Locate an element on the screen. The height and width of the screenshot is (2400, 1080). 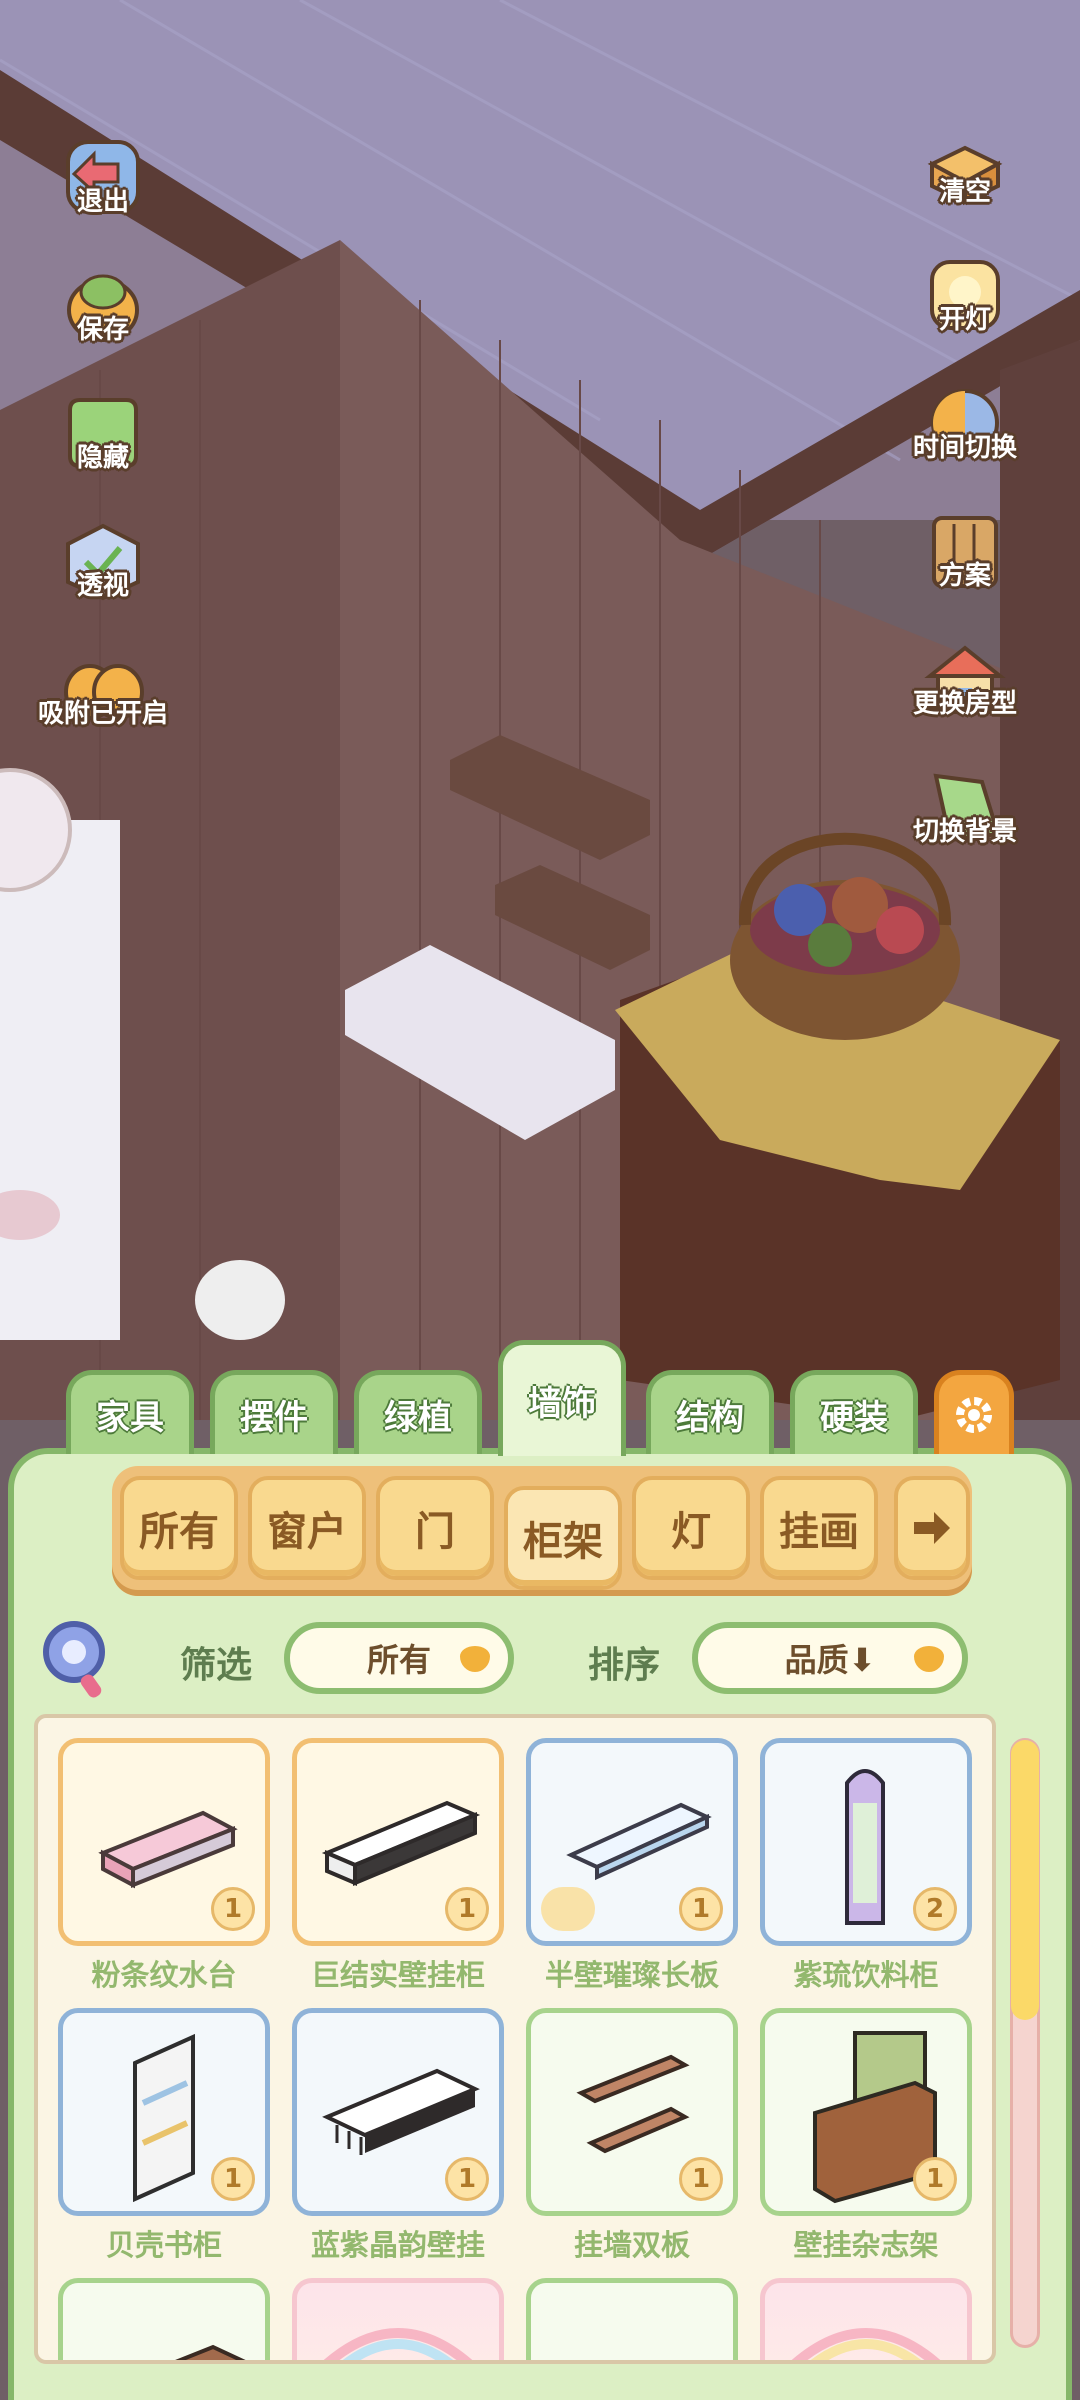
tab-hardwear: 硬装 is located at coordinates (854, 1412).